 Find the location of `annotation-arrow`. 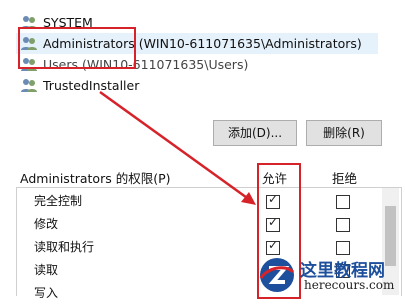

annotation-arrow is located at coordinates (177, 147).